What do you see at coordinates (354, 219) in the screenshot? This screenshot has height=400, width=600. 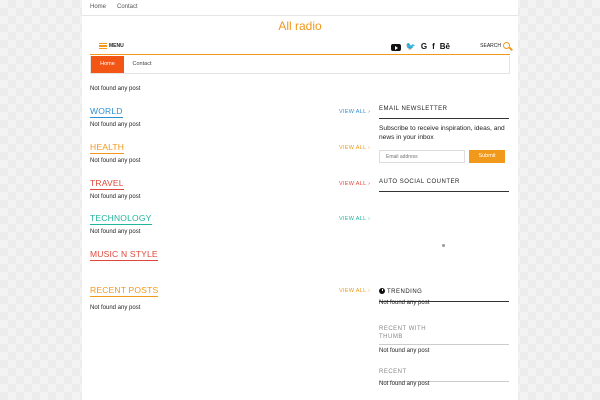 I see `view-all-technology: VIEW ALL ›` at bounding box center [354, 219].